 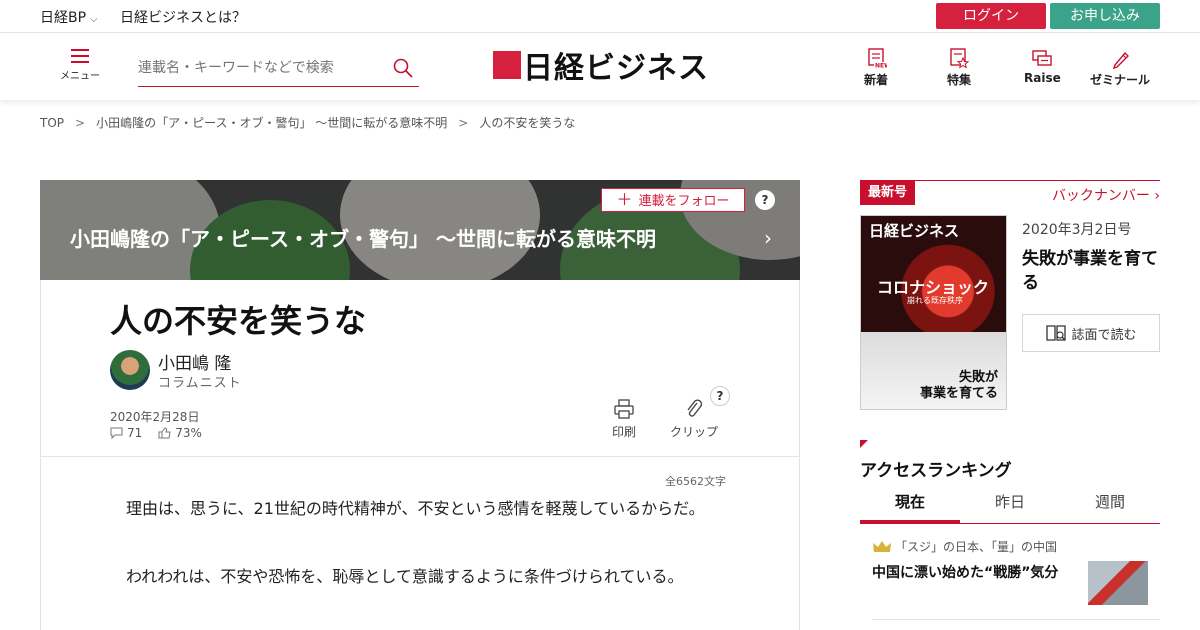 I want to click on cover-bottom-line2: 事業を育てる, so click(x=958, y=393).